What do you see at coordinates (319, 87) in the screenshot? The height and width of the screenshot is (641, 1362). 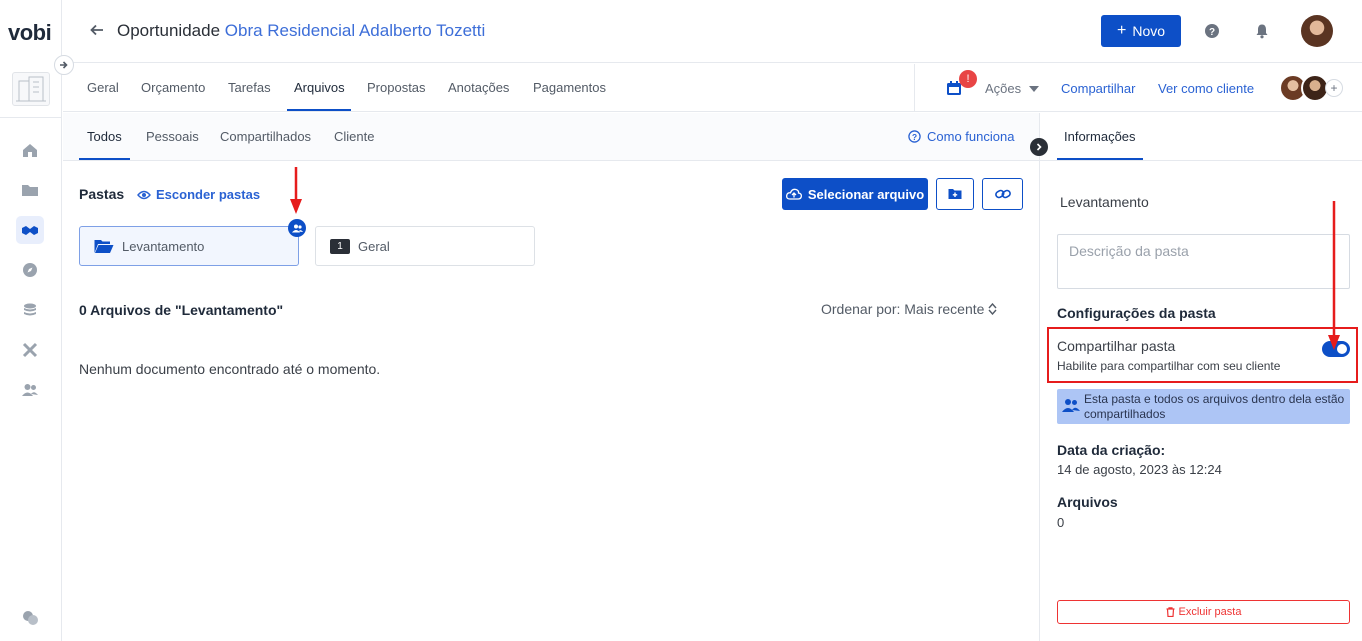 I see `tab-arquivos: Arquivos` at bounding box center [319, 87].